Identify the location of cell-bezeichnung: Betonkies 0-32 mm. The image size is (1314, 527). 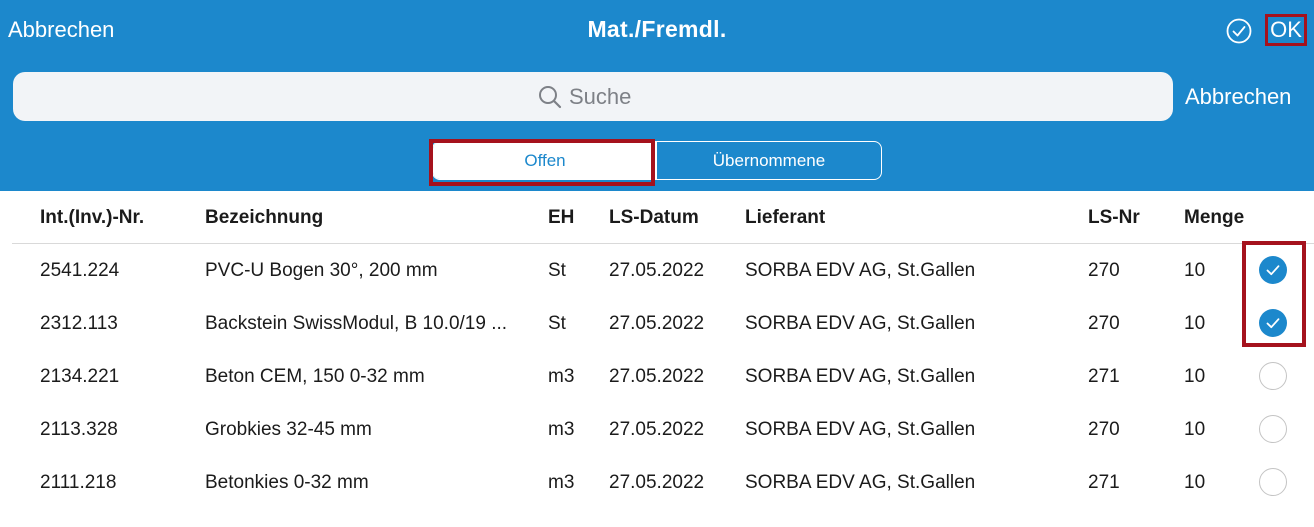
(287, 482).